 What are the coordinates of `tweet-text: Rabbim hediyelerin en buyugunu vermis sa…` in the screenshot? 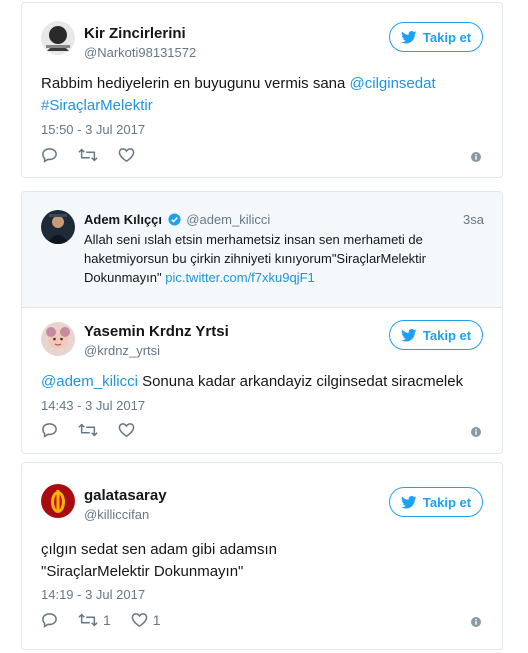 It's located at (262, 95).